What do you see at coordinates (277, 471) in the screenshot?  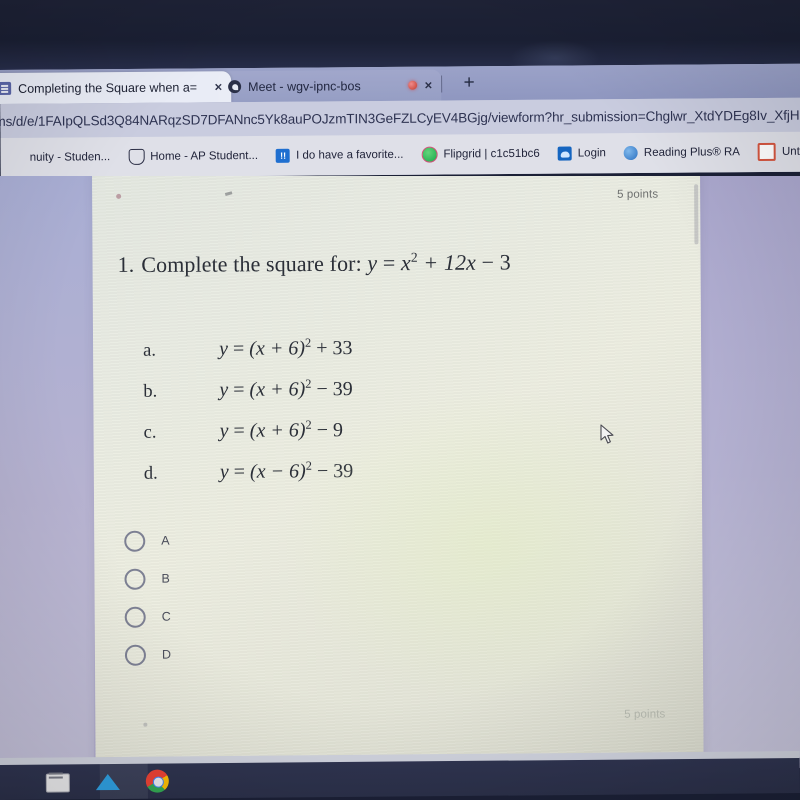 I see `choice-group: (x − 6)` at bounding box center [277, 471].